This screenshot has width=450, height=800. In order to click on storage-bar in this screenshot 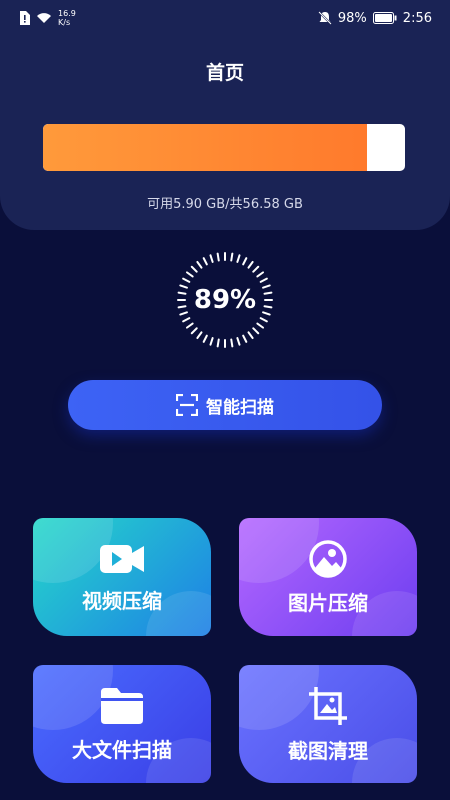, I will do `click(224, 147)`.